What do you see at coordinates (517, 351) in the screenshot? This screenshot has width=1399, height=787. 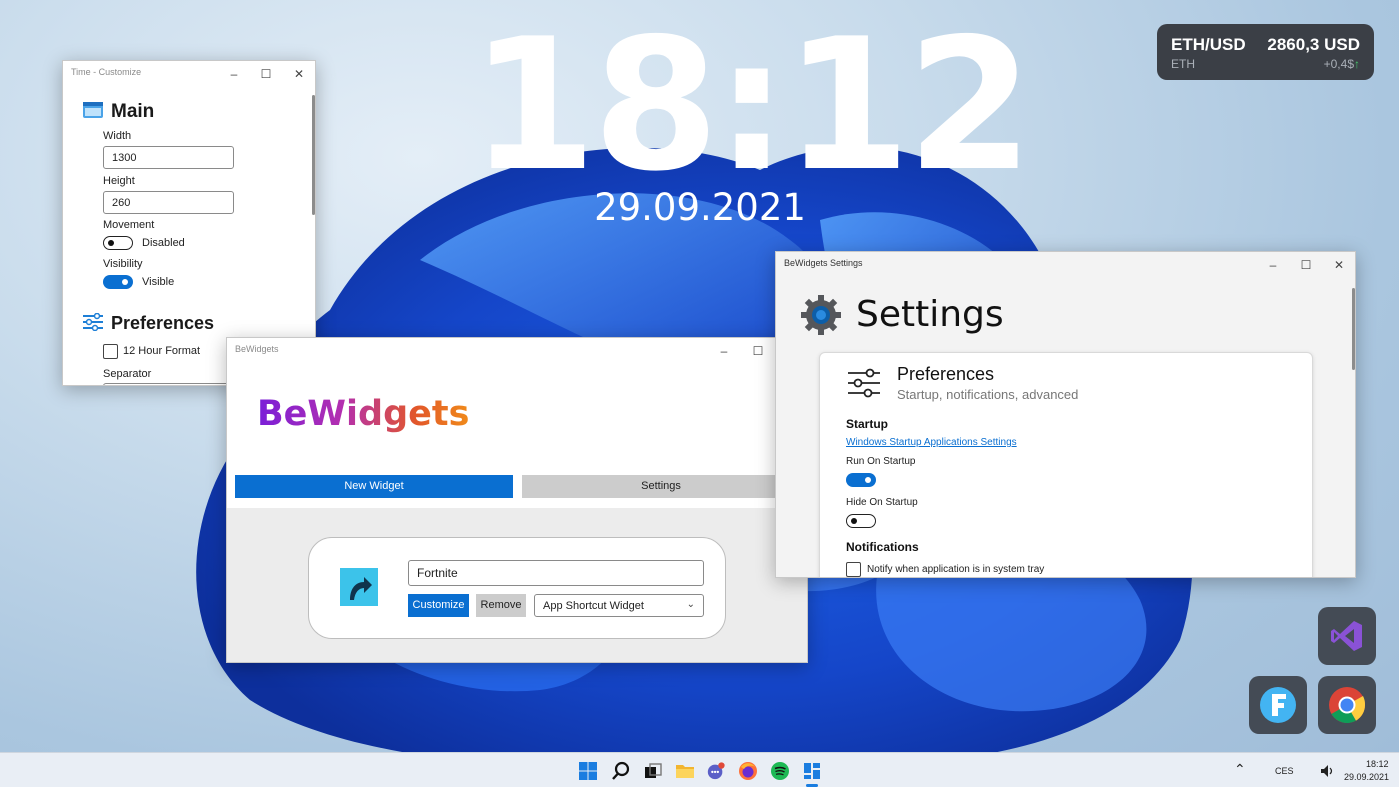 I see `title-bar: BeWidgets – ☐` at bounding box center [517, 351].